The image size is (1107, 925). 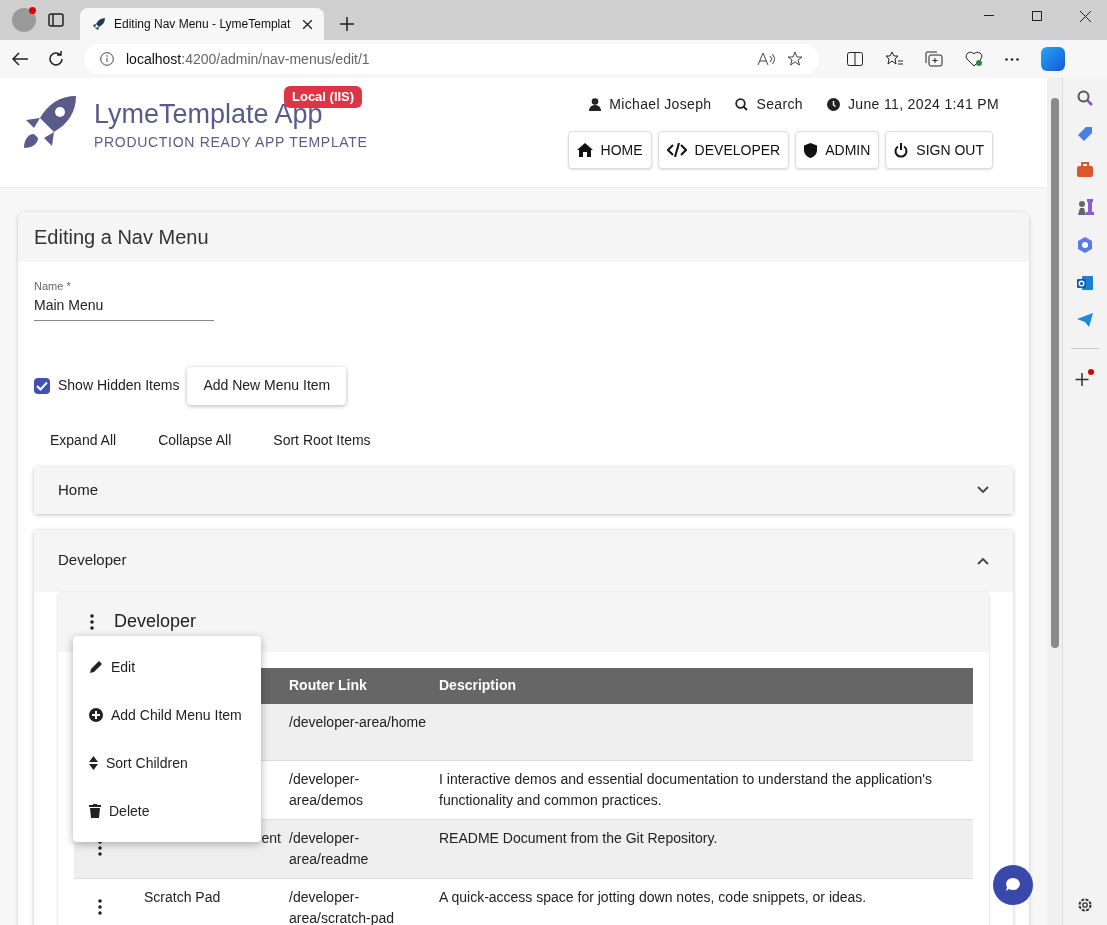 I want to click on column-header: Description, so click(x=706, y=685).